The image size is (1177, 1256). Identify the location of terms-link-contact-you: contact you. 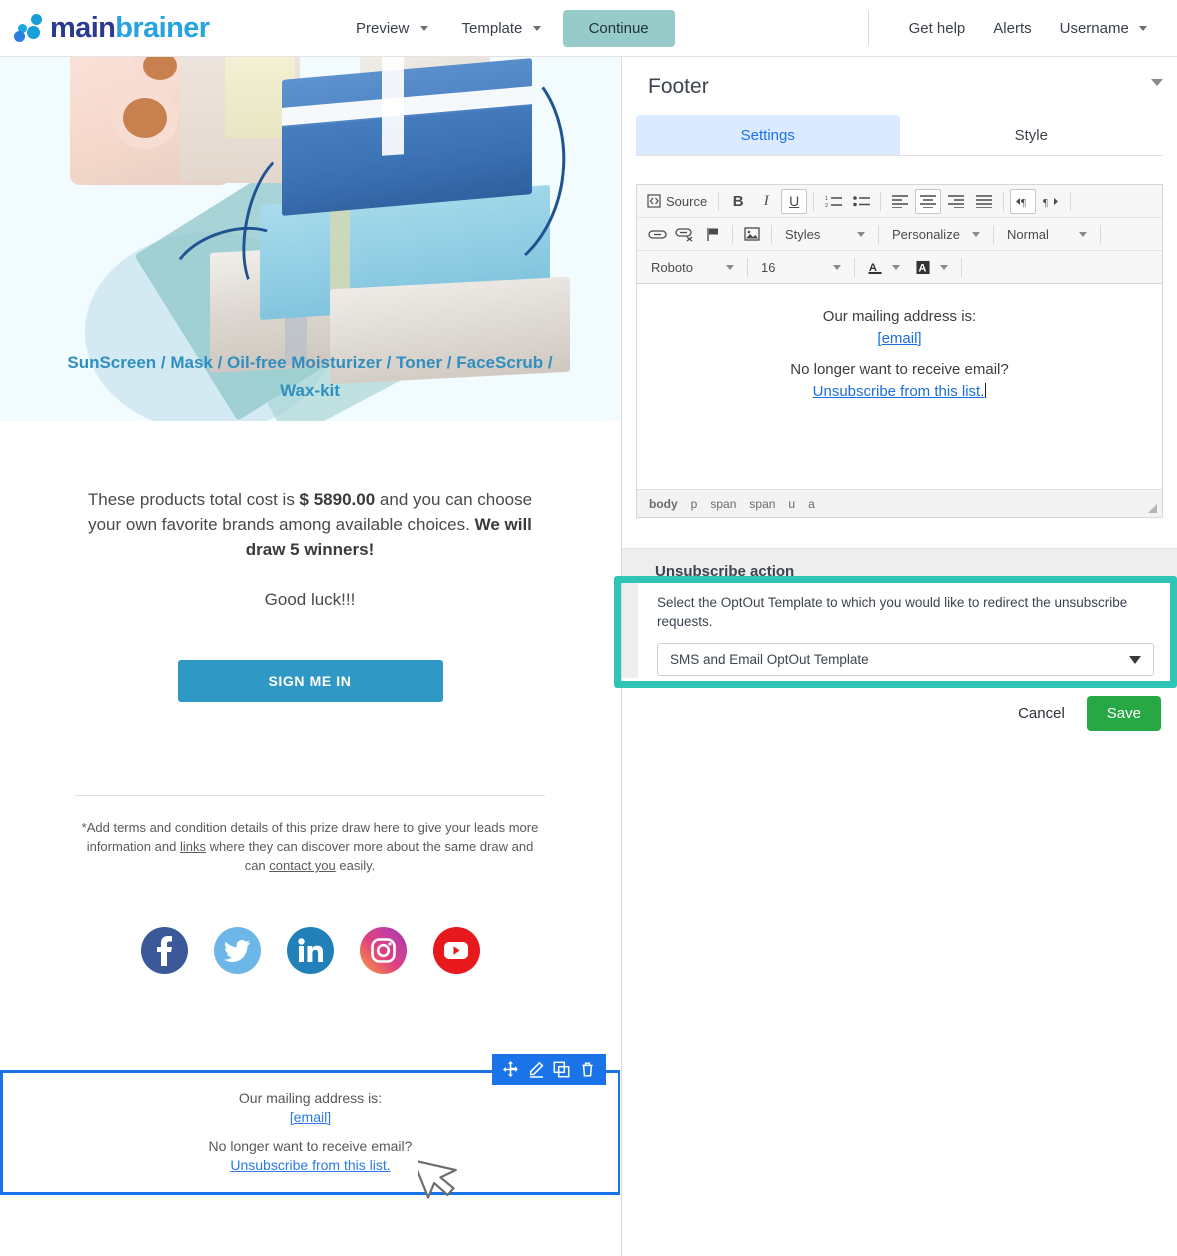
(302, 865).